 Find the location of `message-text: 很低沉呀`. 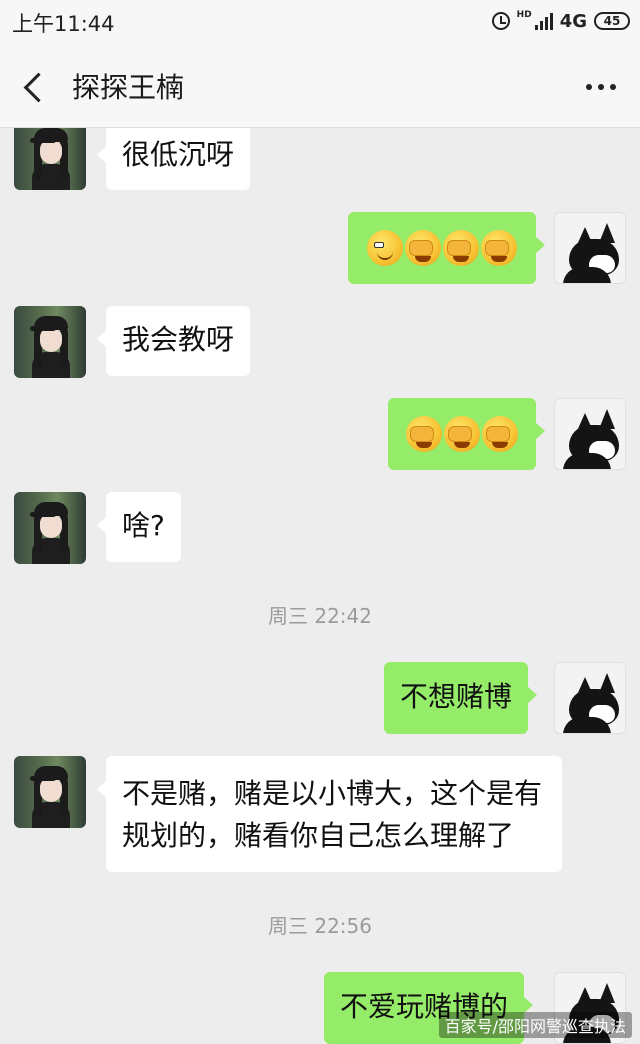

message-text: 很低沉呀 is located at coordinates (178, 154).